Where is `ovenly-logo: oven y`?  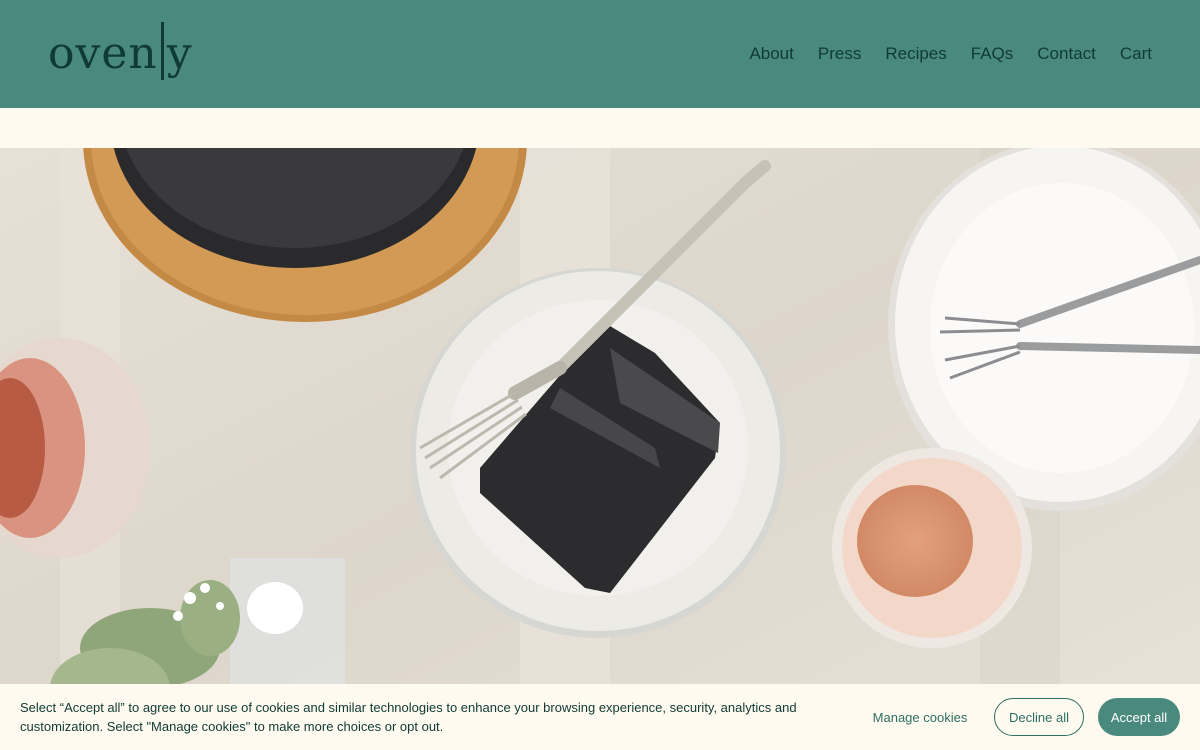
ovenly-logo: oven y is located at coordinates (120, 53).